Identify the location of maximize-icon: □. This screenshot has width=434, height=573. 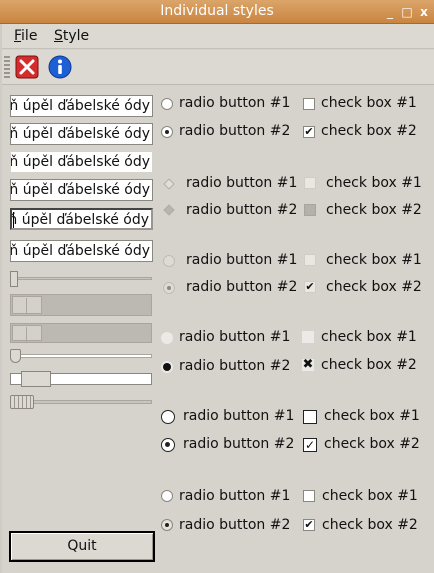
(407, 12).